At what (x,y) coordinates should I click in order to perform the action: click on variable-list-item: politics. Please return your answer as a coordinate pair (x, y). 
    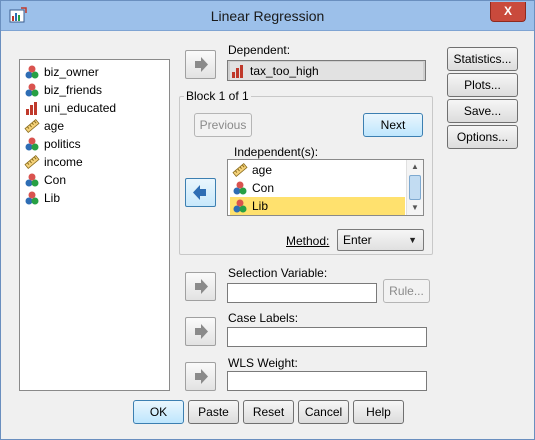
    Looking at the image, I should click on (52, 144).